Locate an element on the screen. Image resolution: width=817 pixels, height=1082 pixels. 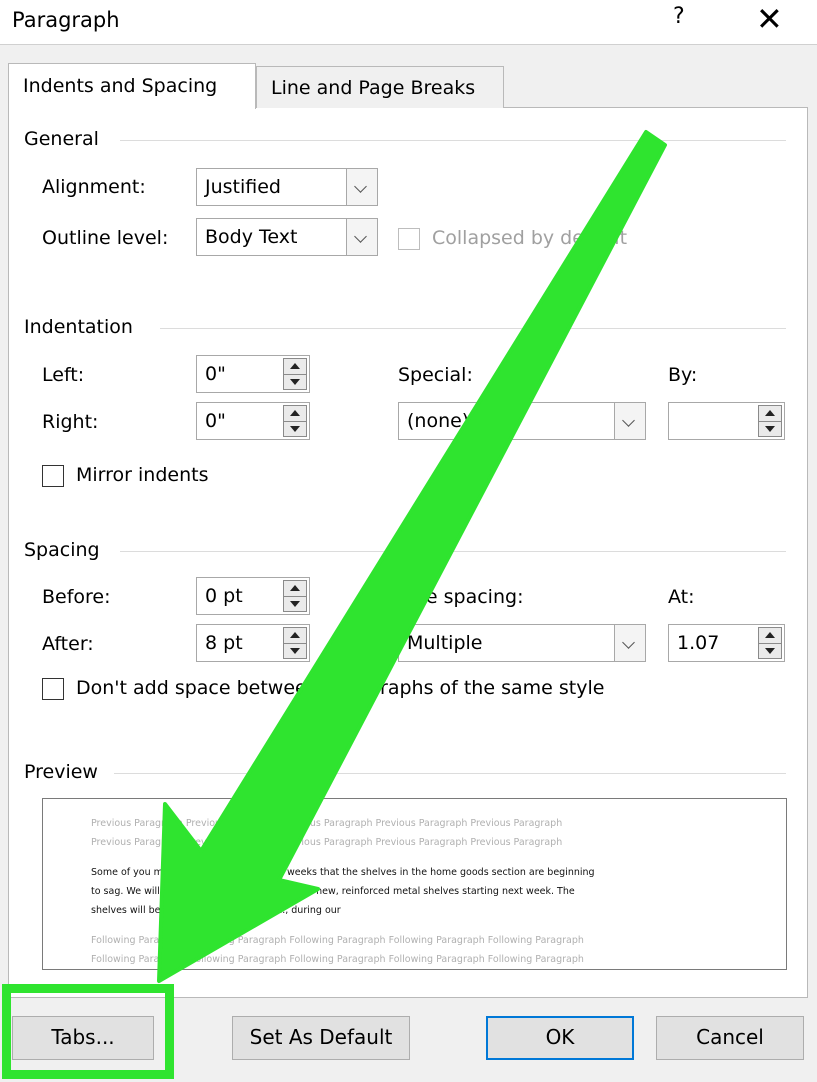
at-stepper is located at coordinates (770, 643).